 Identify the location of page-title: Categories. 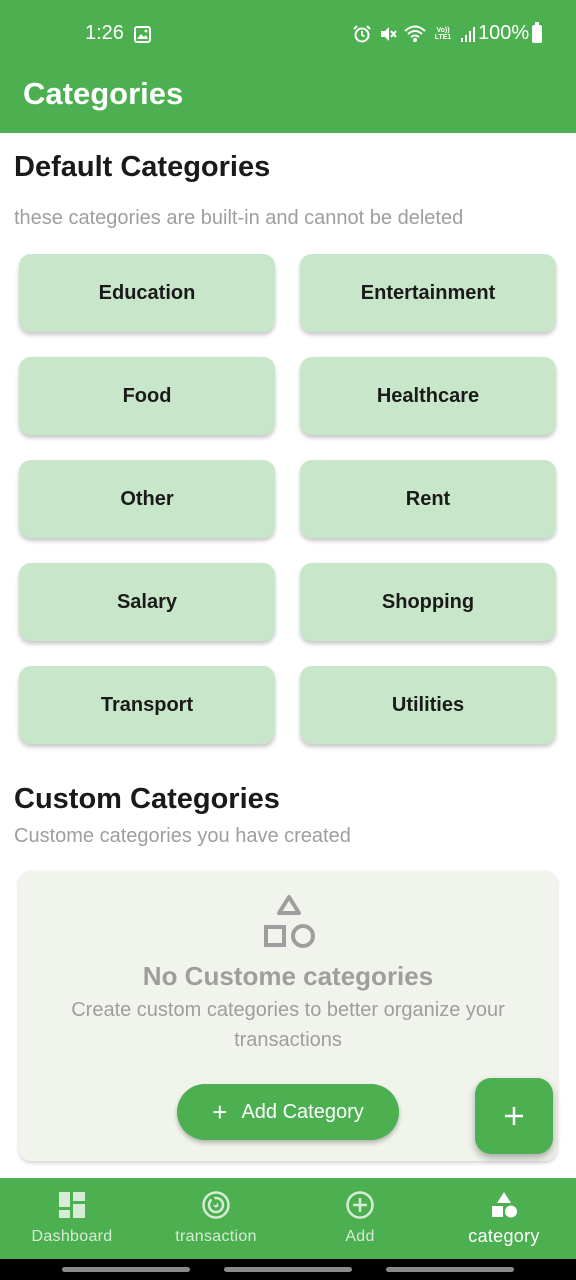
(103, 93).